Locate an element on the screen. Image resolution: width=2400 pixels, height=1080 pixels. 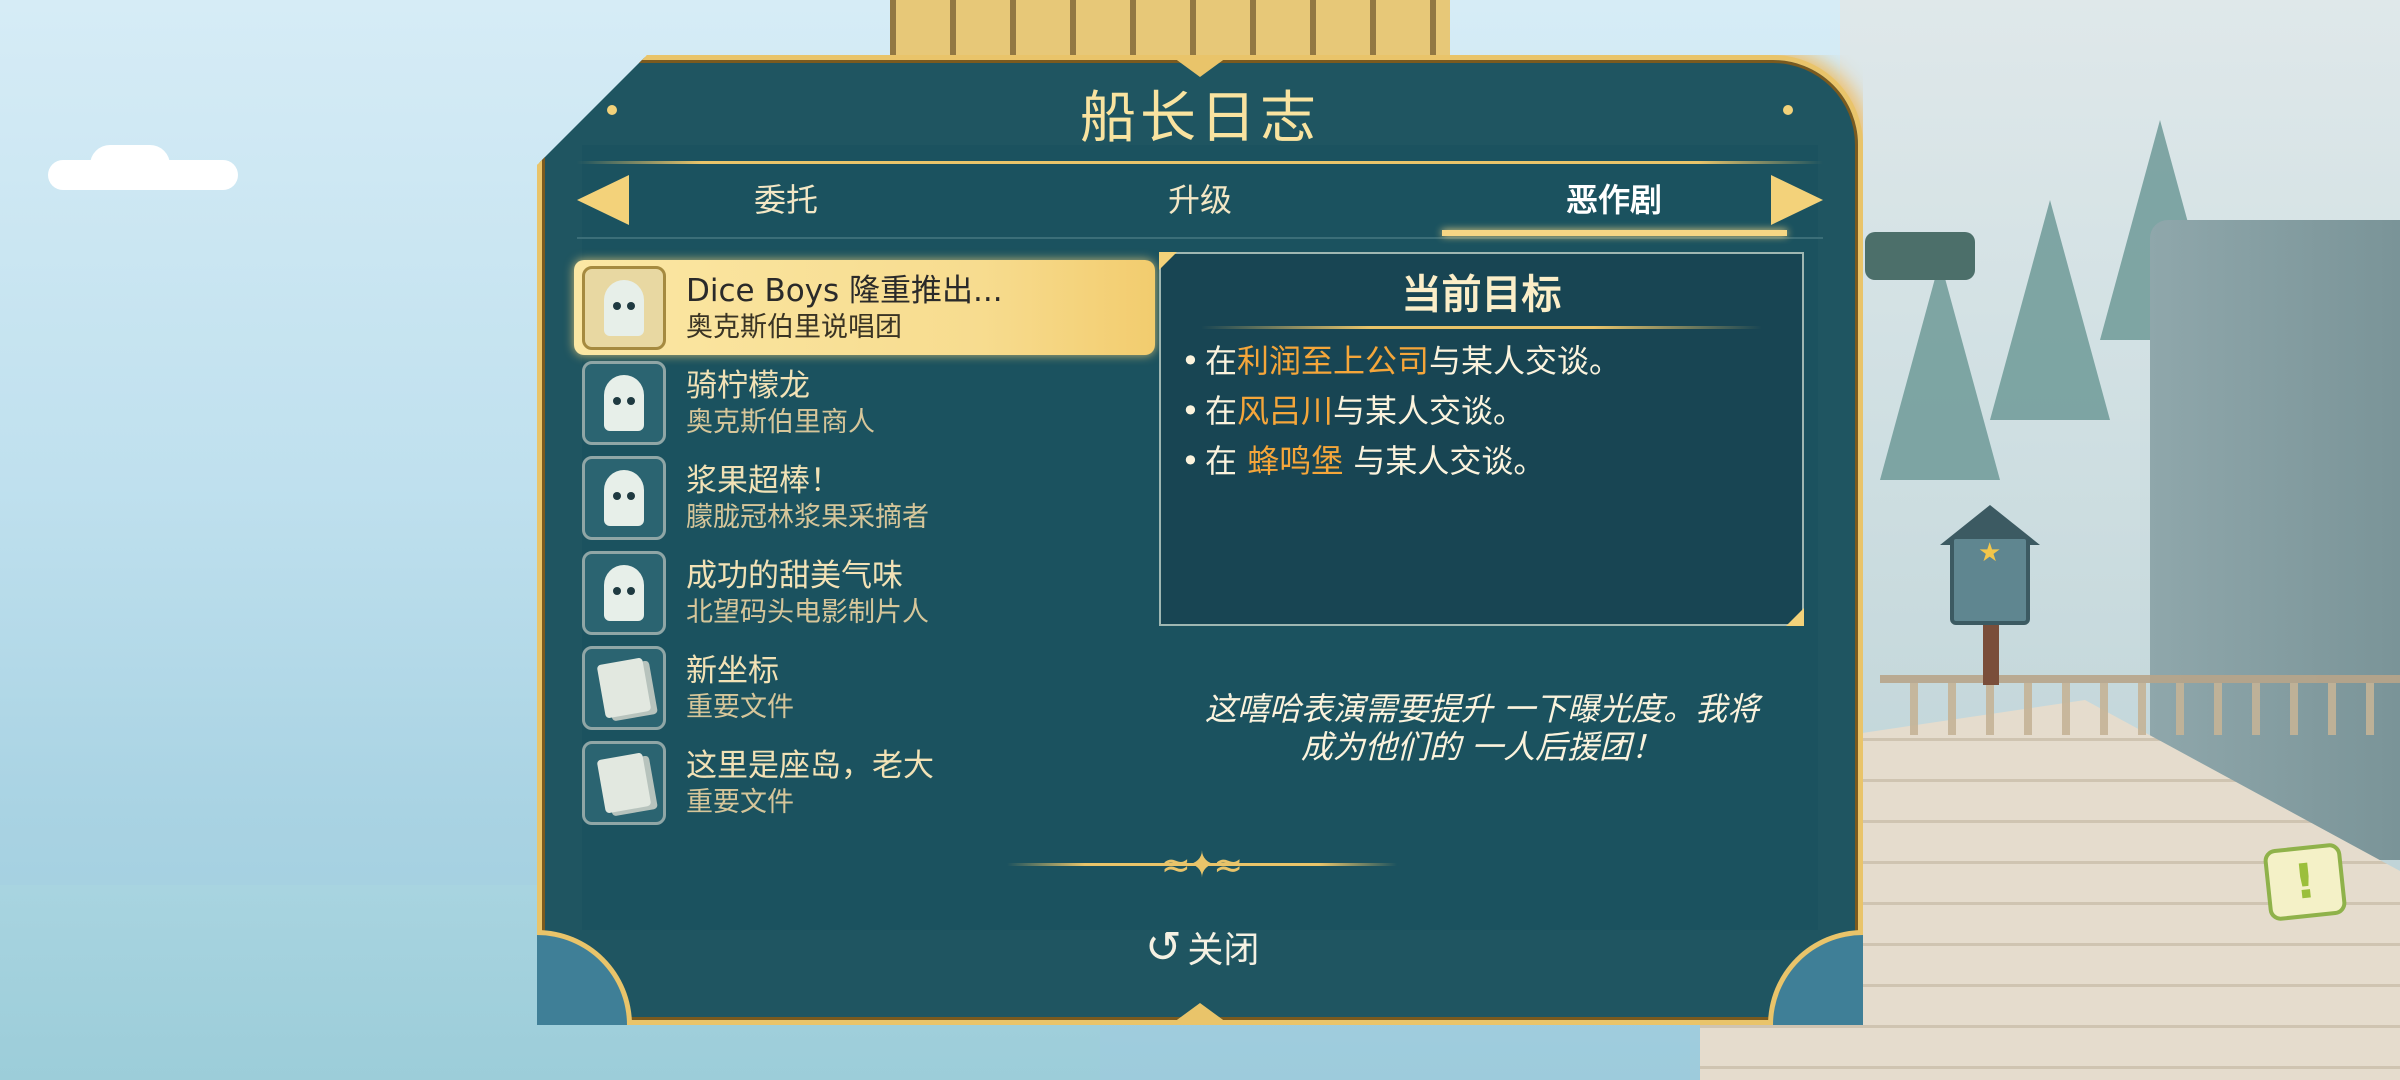
objective-item: • 在利润至上公司与某人交谈。 is located at coordinates (1401, 361).